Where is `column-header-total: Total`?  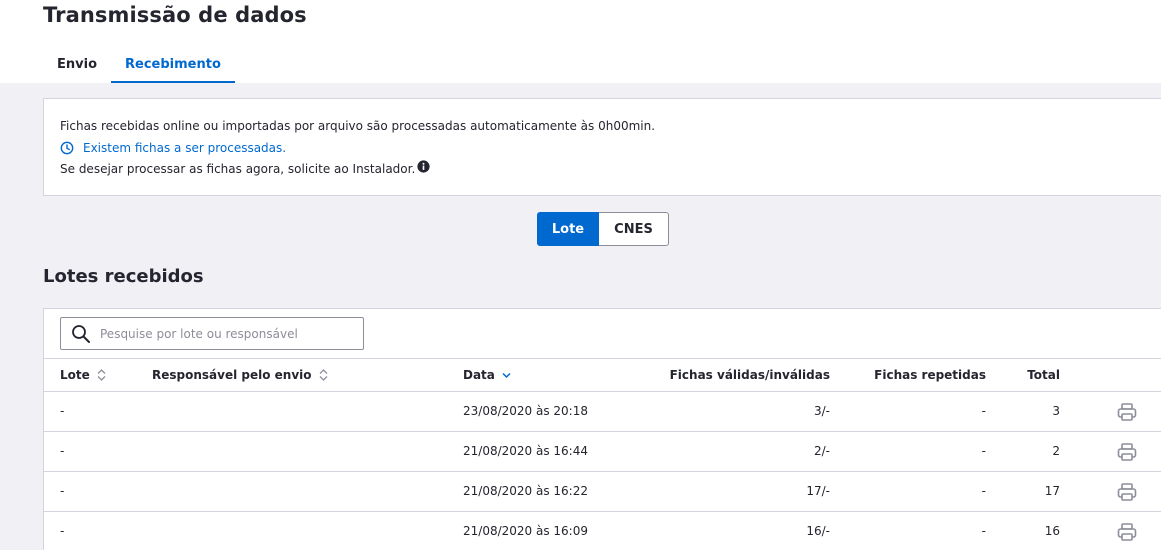 column-header-total: Total is located at coordinates (1037, 375).